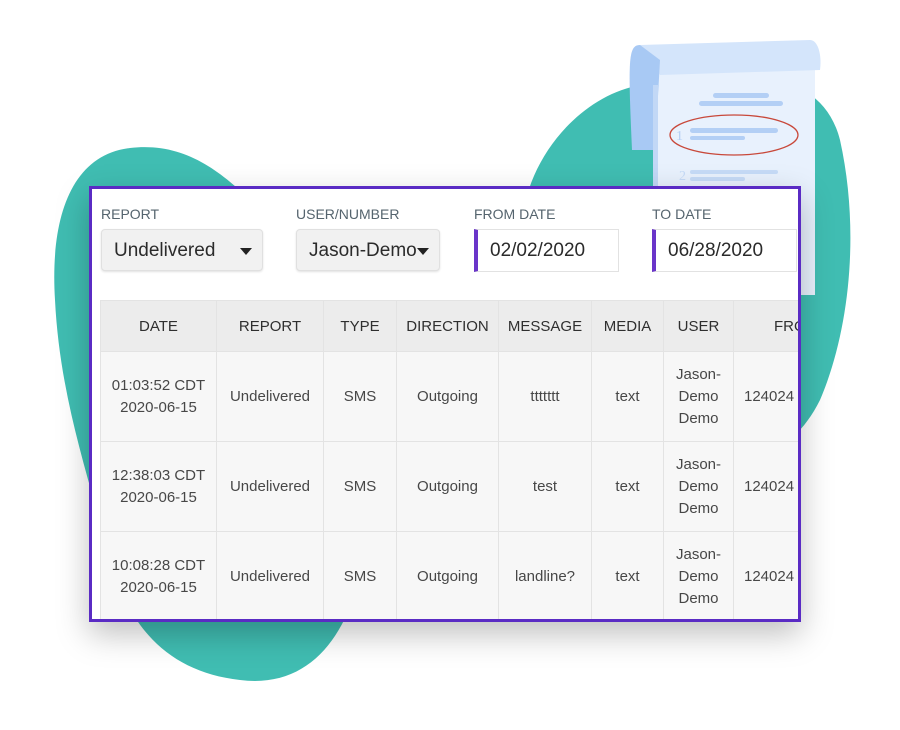 The image size is (900, 730). Describe the element at coordinates (545, 575) in the screenshot. I see `cell-message: landline?` at that location.